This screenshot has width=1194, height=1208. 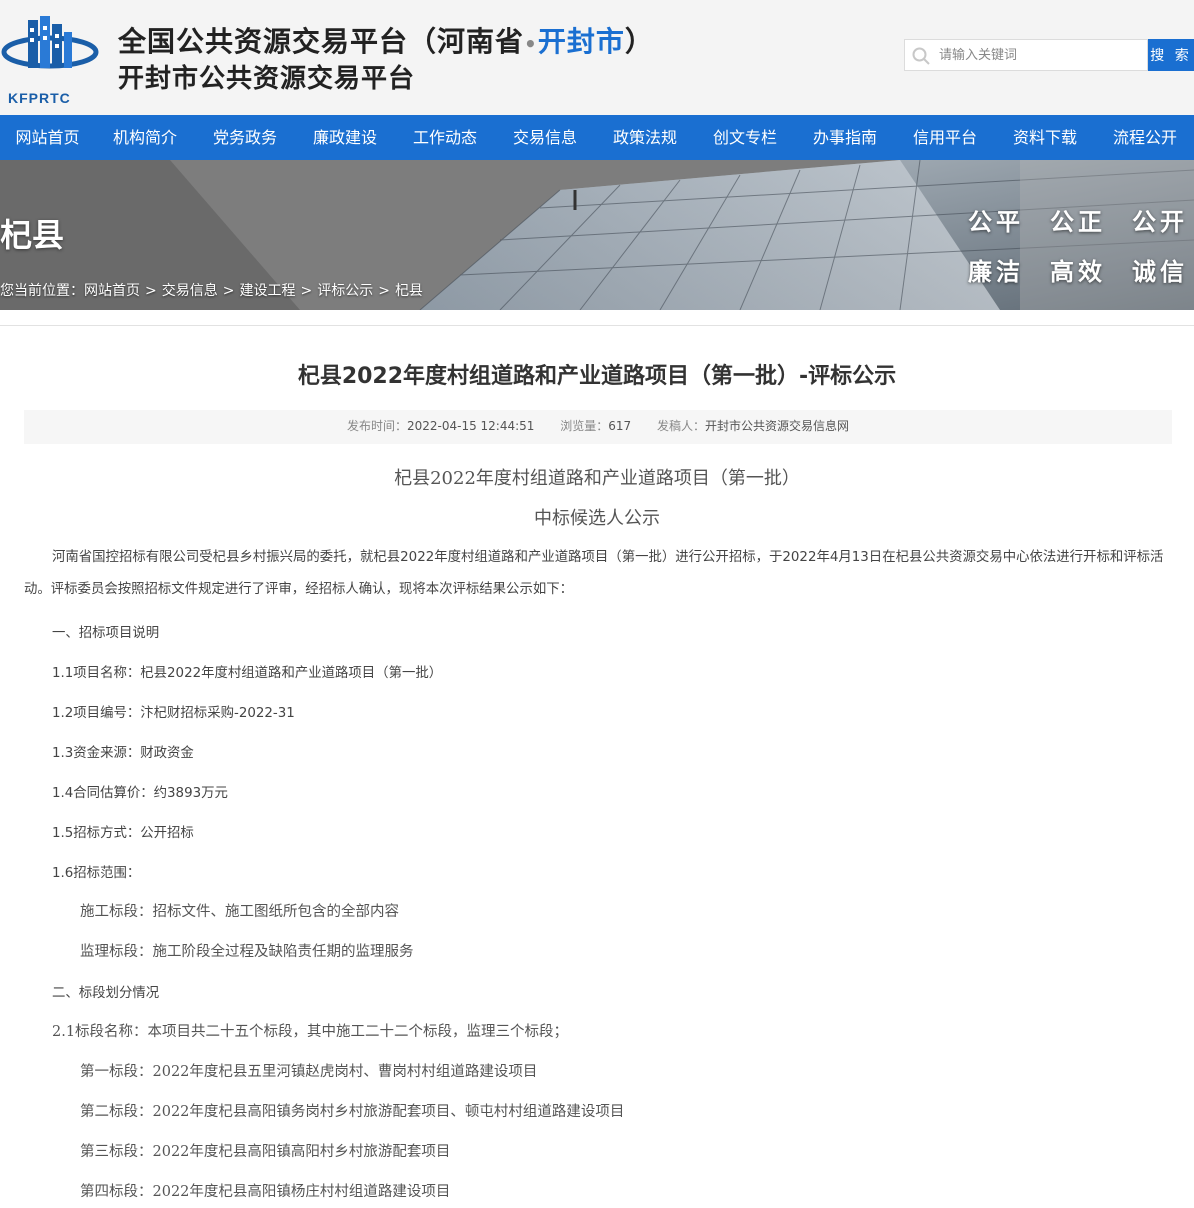 What do you see at coordinates (123, 753) in the screenshot?
I see `content-line: 1.3资金来源：财政资金` at bounding box center [123, 753].